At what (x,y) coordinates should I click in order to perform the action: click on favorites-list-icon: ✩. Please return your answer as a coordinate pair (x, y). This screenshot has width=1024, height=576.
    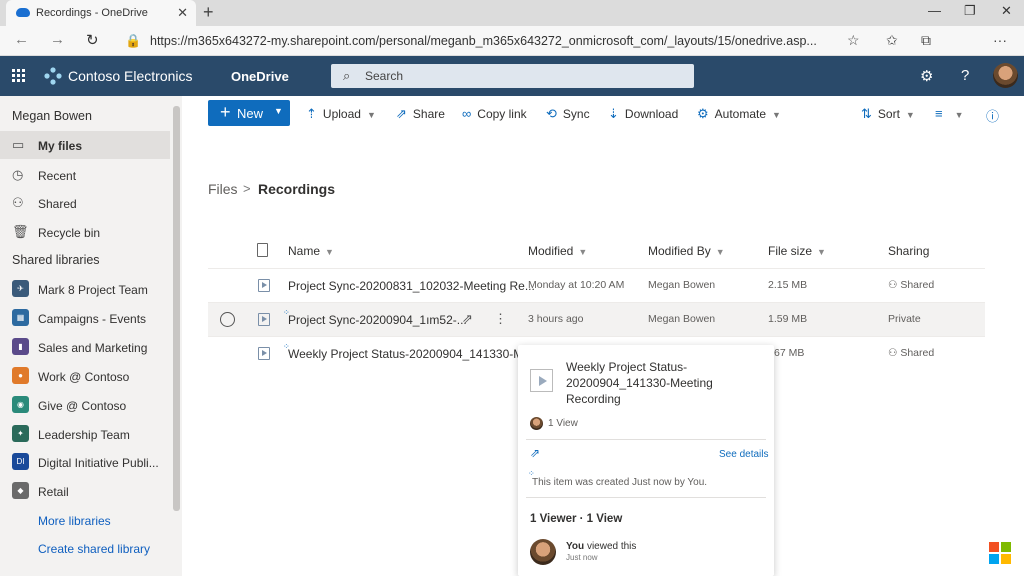
    Looking at the image, I should click on (892, 40).